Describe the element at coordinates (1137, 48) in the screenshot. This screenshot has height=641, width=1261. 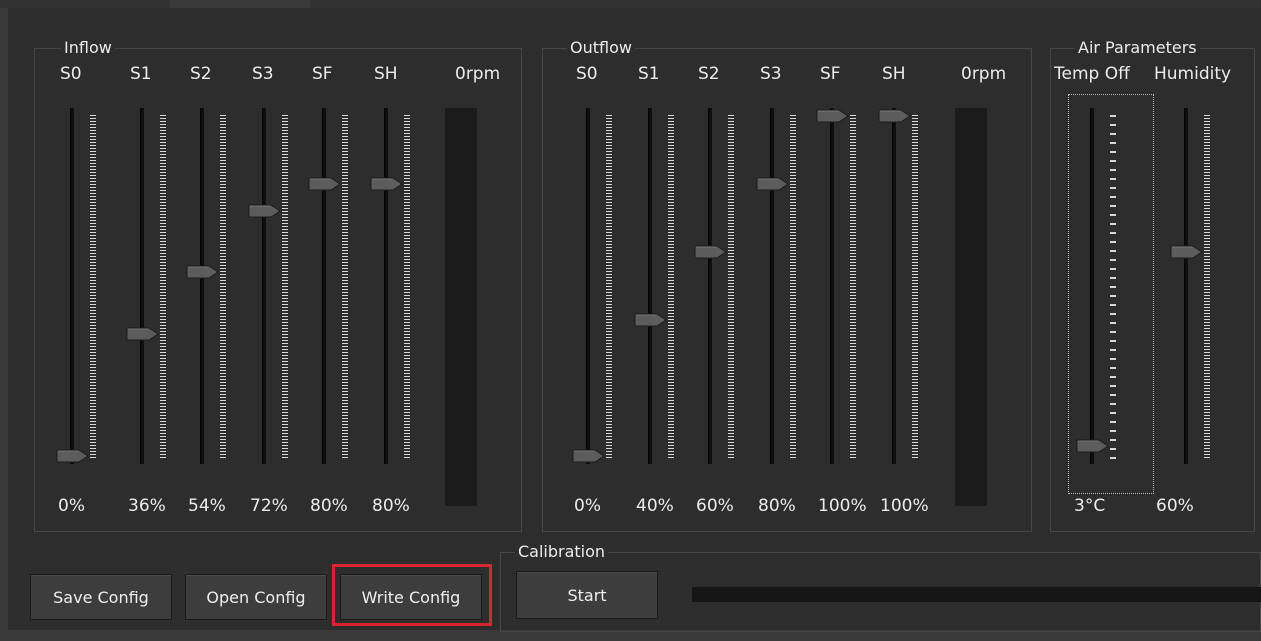
I see `air-parameters-title: Air Parameters` at that location.